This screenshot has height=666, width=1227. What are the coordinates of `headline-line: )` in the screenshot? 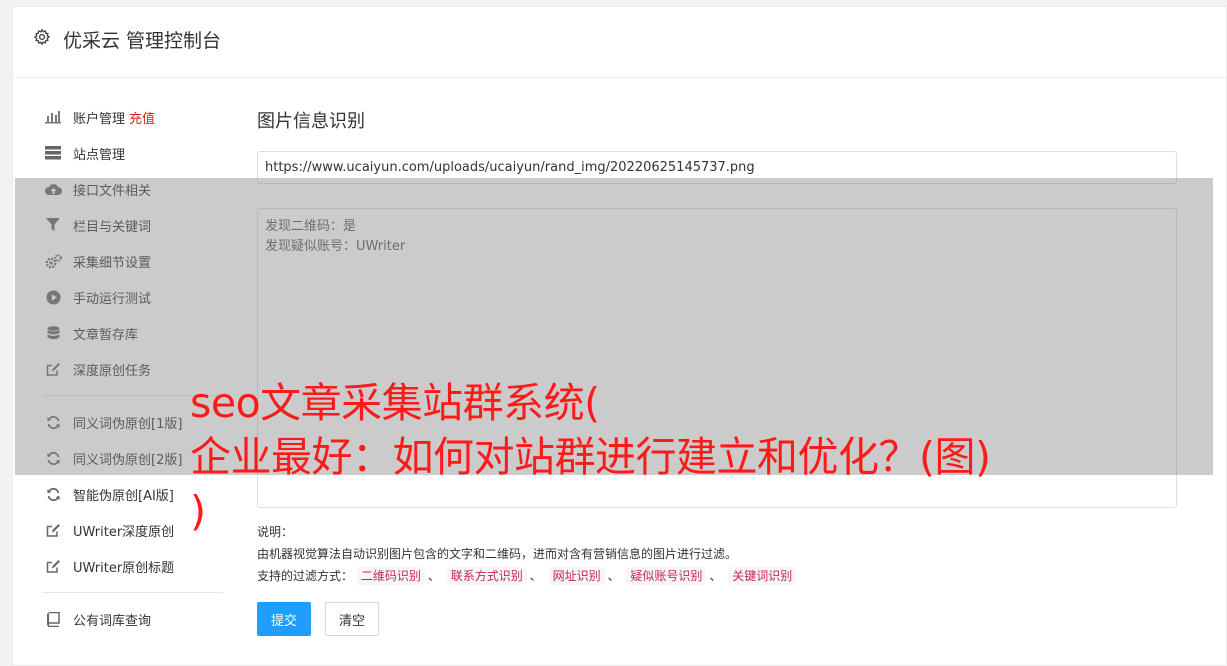 It's located at (198, 511).